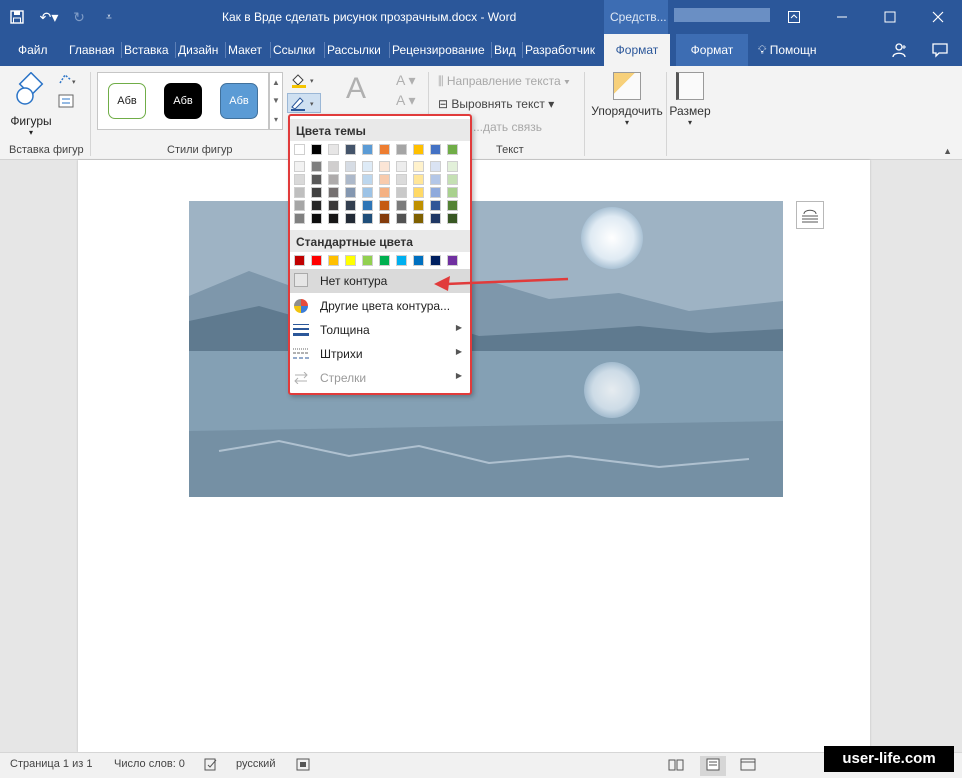 The width and height of the screenshot is (962, 778). I want to click on tab-mailings: Рассылки, so click(352, 50).